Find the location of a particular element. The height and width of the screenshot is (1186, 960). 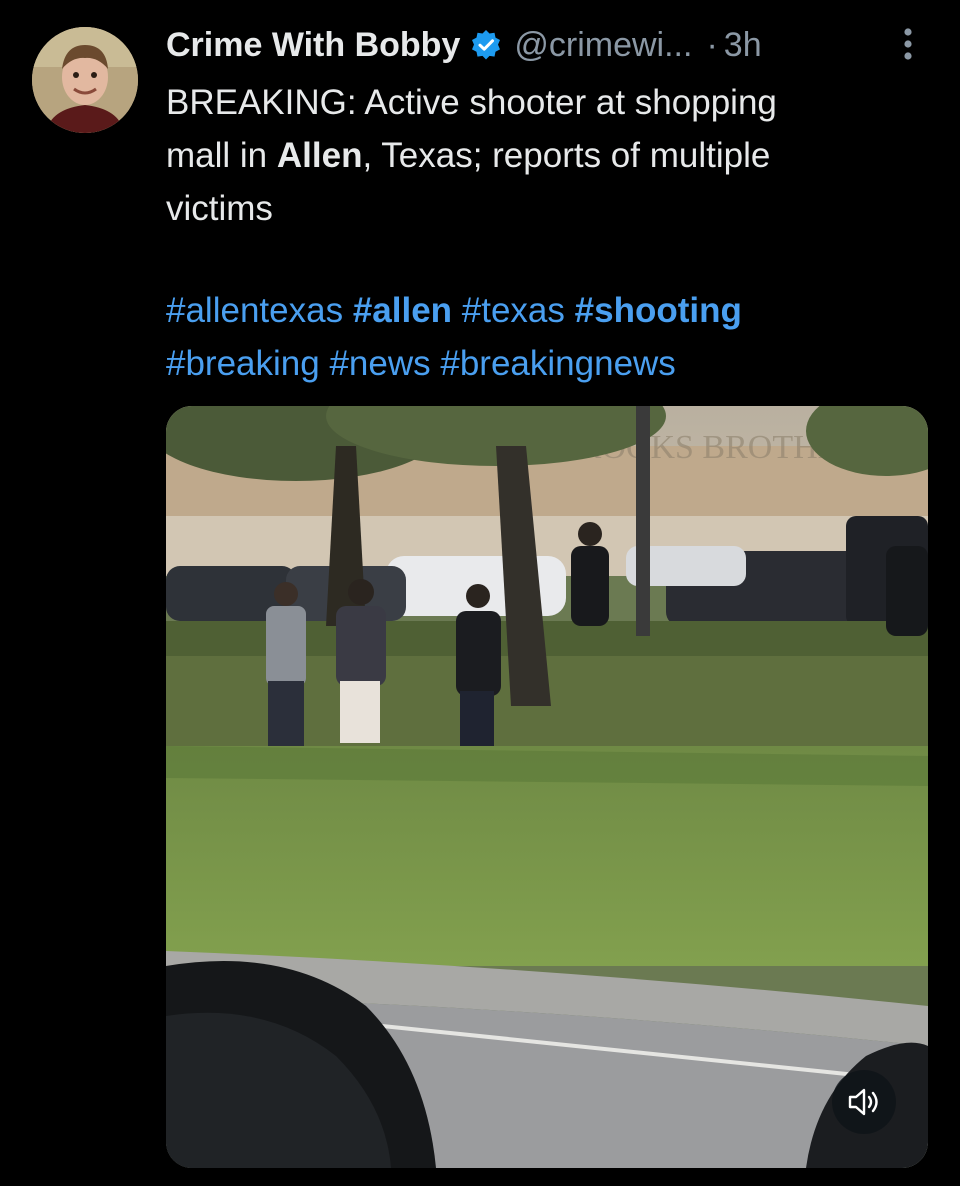

tweet-text-segment: , Texas; reports of multiple is located at coordinates (566, 155).